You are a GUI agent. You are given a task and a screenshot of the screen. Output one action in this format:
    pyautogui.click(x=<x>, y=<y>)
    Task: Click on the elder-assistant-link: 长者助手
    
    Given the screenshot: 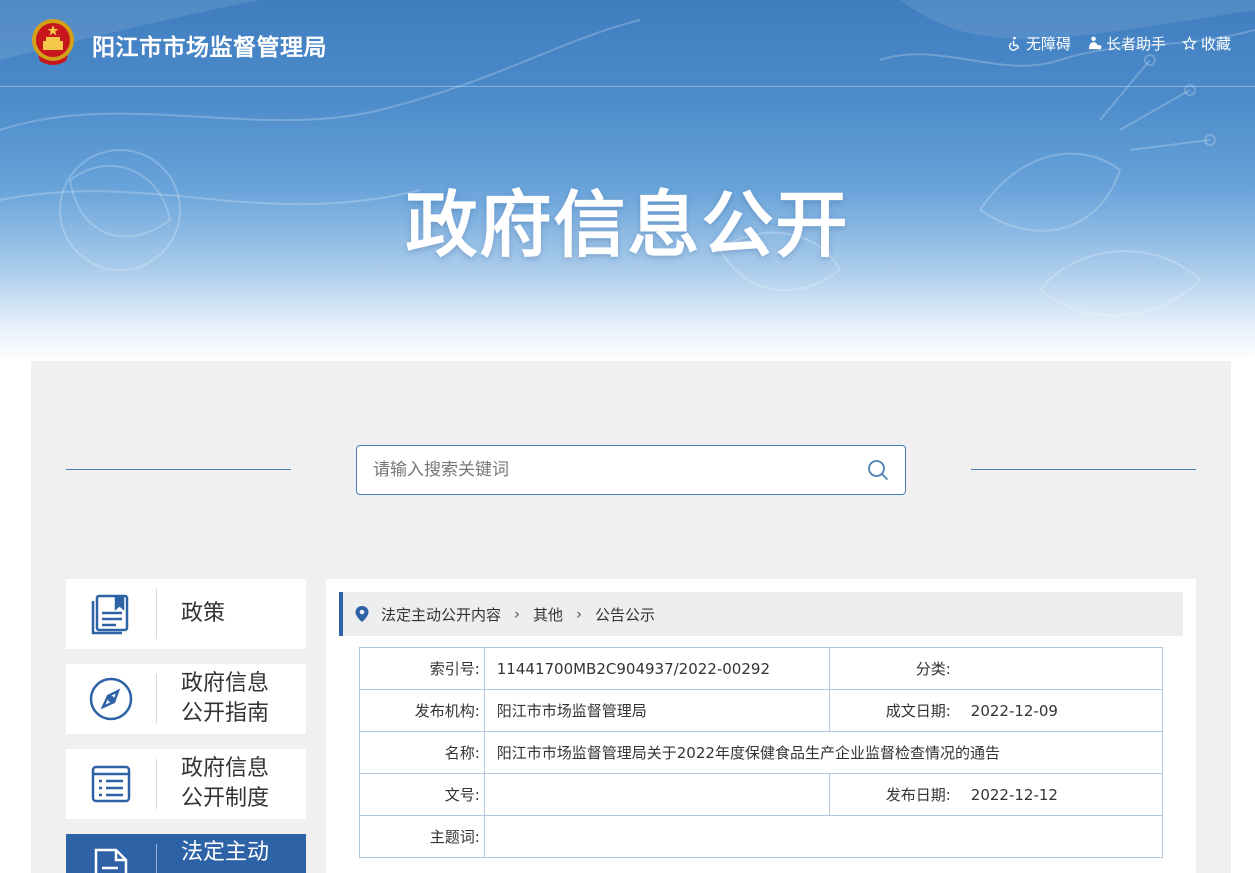 What is the action you would take?
    pyautogui.click(x=1126, y=43)
    